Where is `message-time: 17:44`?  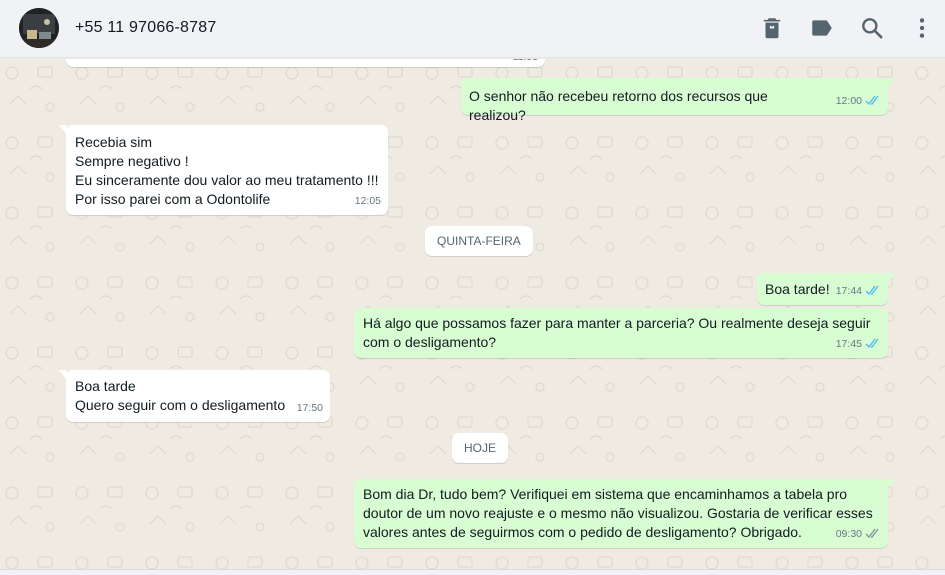 message-time: 17:44 is located at coordinates (848, 291).